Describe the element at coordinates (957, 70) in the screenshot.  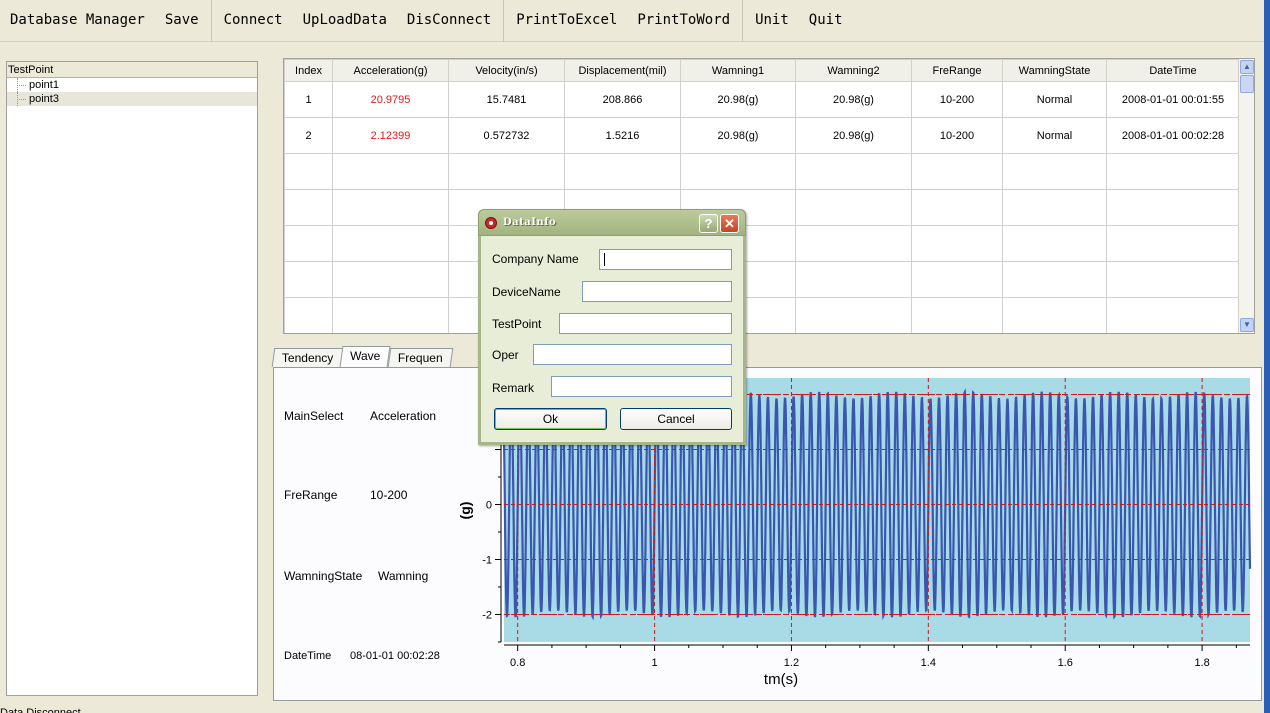
I see `column-header: FreRange` at that location.